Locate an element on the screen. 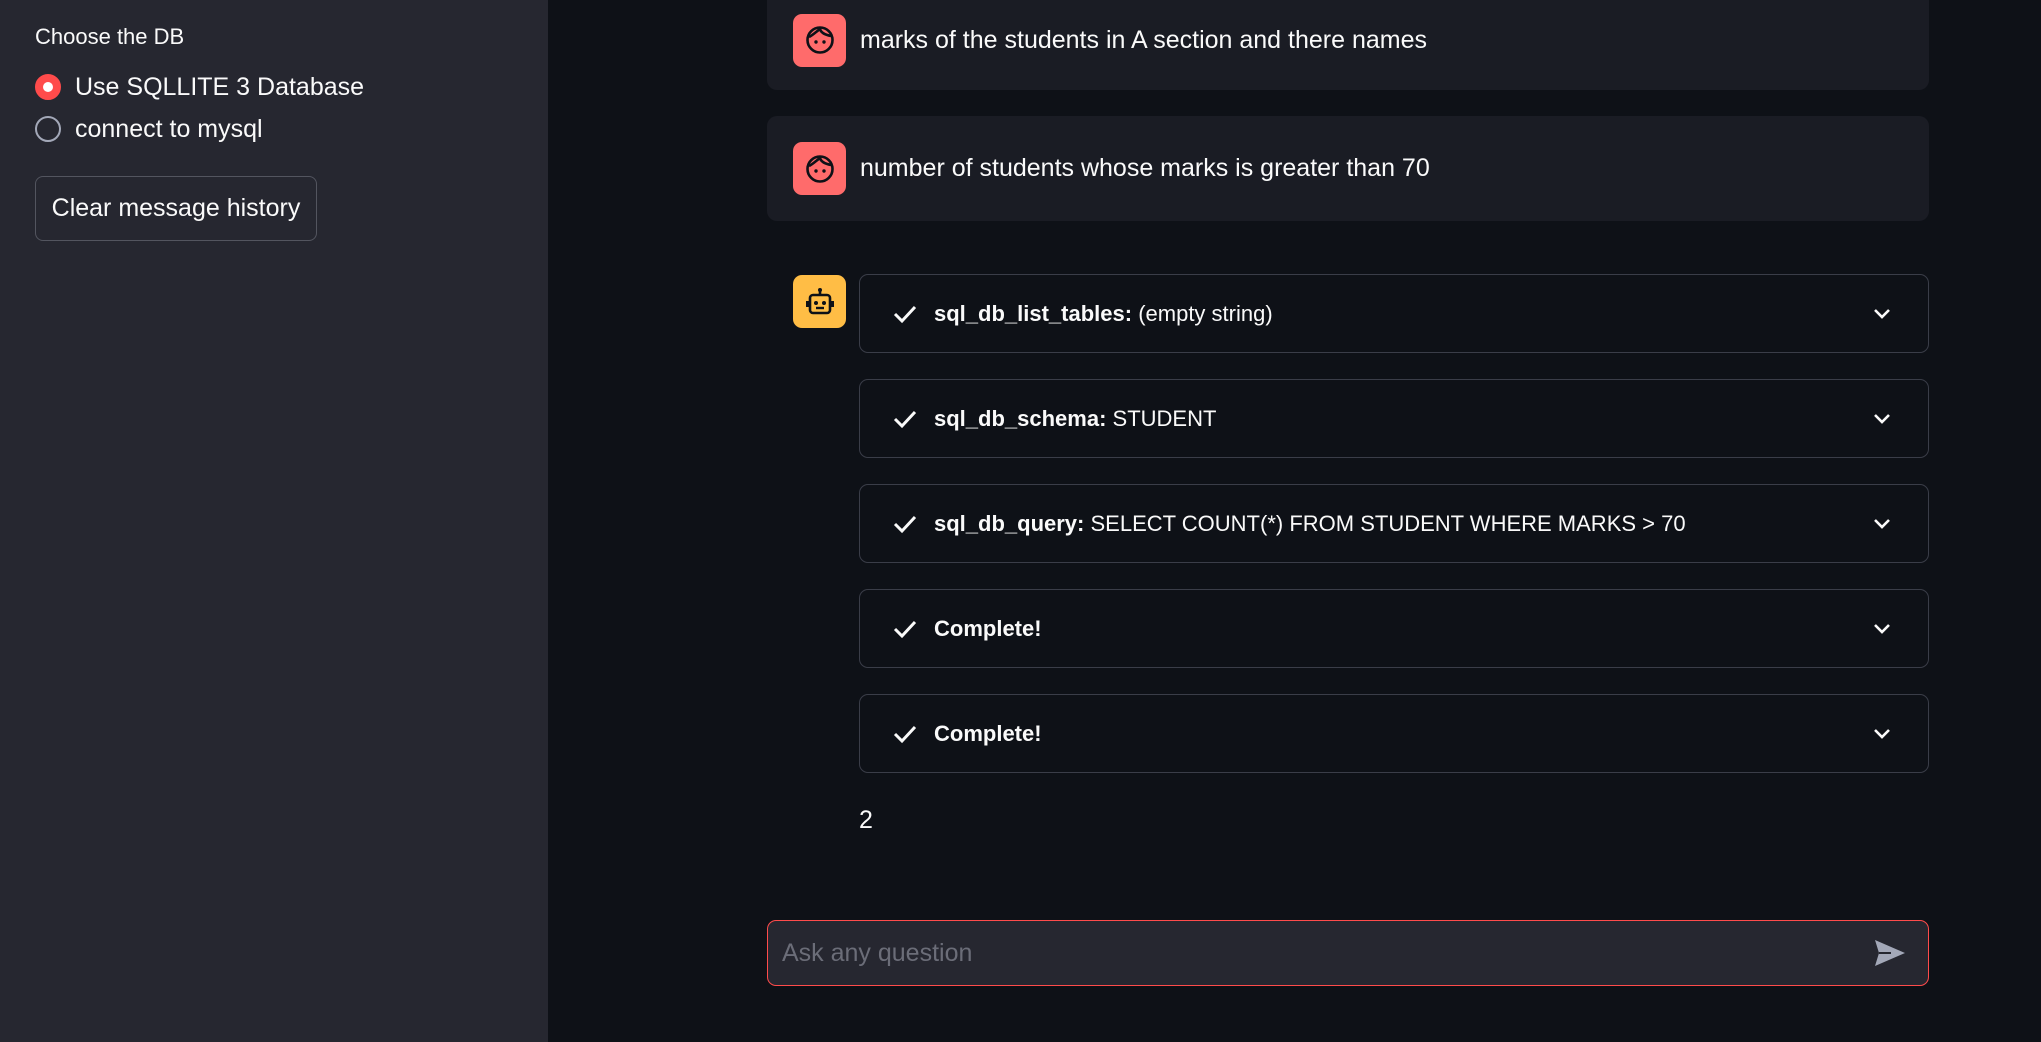  bot-avatar is located at coordinates (819, 301).